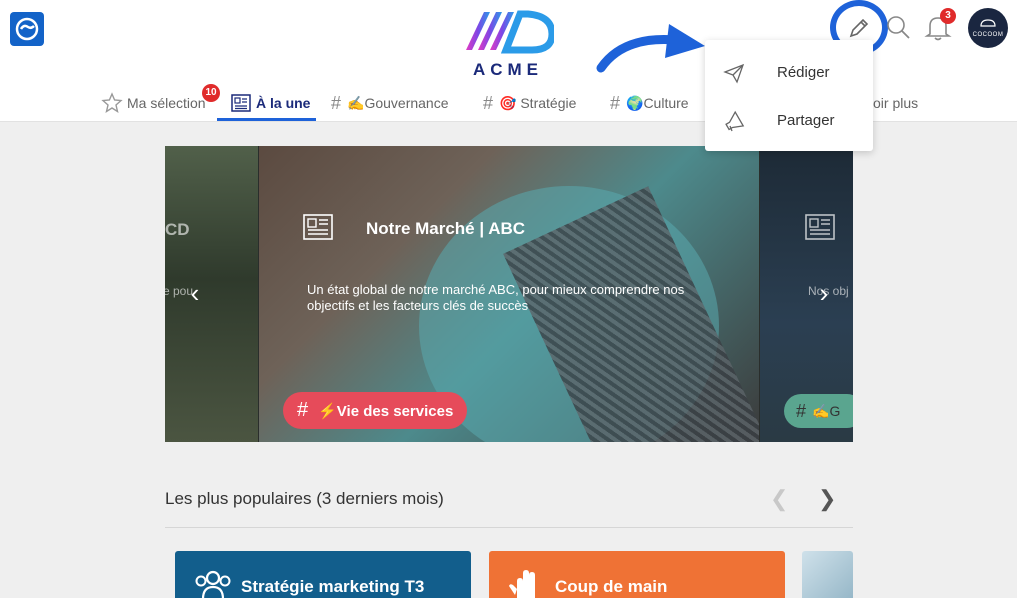 Image resolution: width=1017 pixels, height=598 pixels. Describe the element at coordinates (827, 574) in the screenshot. I see `popular-card` at that location.